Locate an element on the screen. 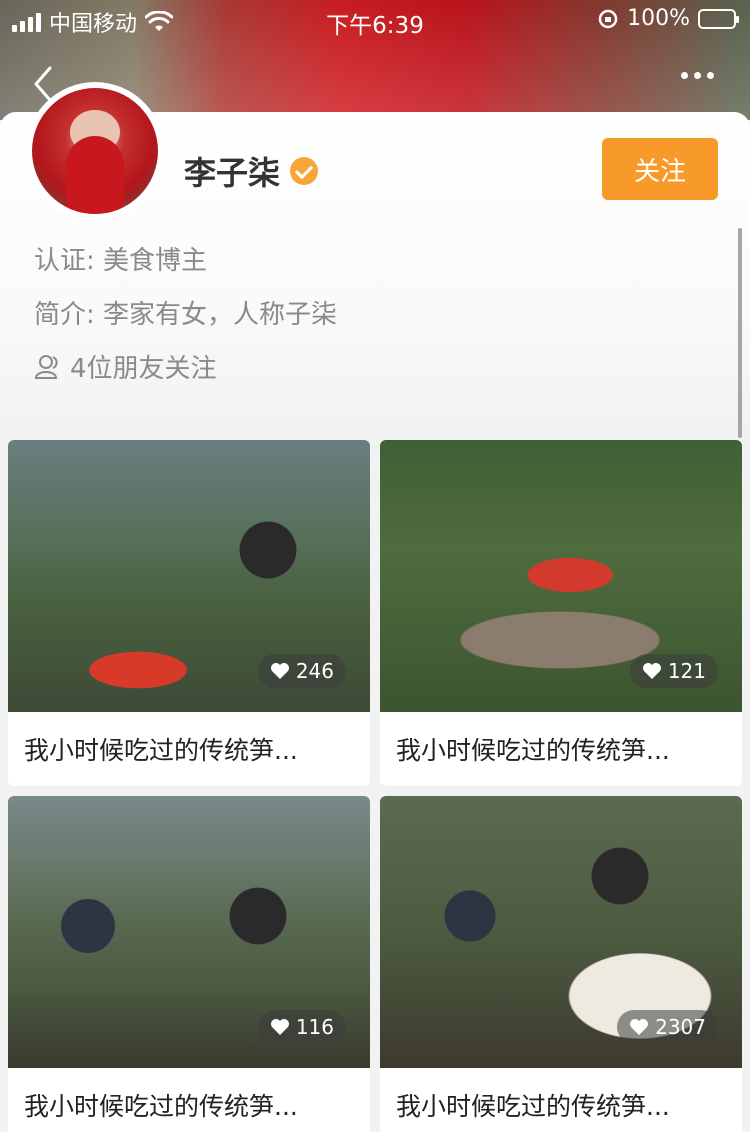 The width and height of the screenshot is (750, 1132). battery-icon is located at coordinates (718, 18).